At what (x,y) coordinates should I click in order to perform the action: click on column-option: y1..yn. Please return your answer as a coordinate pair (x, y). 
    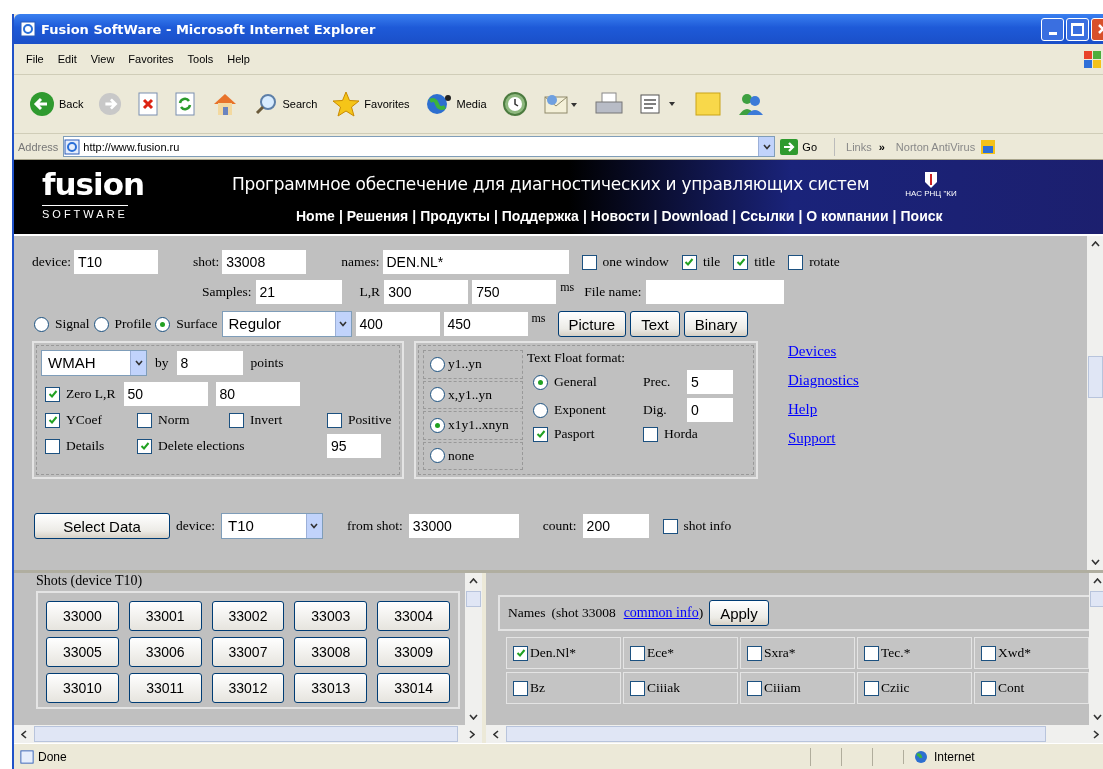
    Looking at the image, I should click on (473, 364).